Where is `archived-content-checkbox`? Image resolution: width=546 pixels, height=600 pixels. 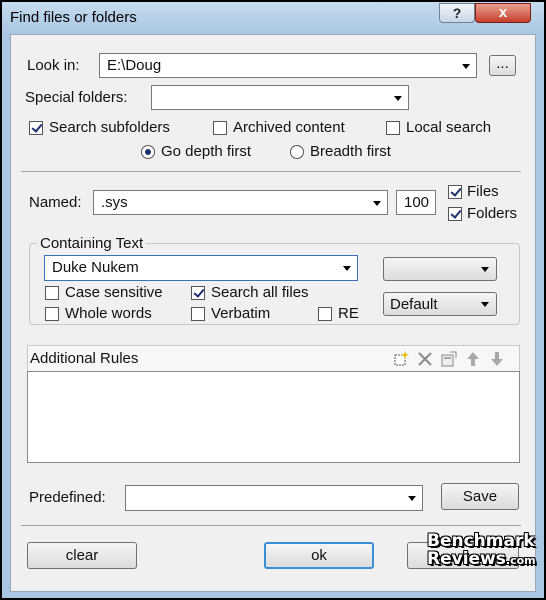
archived-content-checkbox is located at coordinates (220, 128).